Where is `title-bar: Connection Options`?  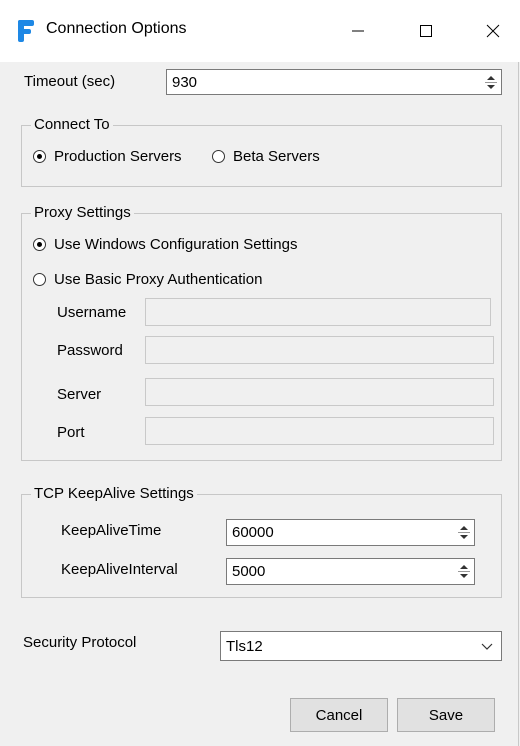 title-bar: Connection Options is located at coordinates (260, 31).